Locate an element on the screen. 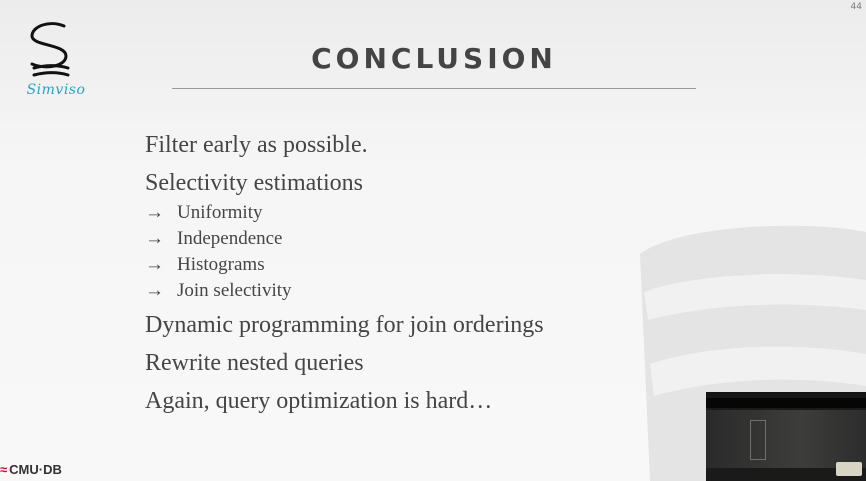  sub-bullet-text: Histograms is located at coordinates (221, 264).